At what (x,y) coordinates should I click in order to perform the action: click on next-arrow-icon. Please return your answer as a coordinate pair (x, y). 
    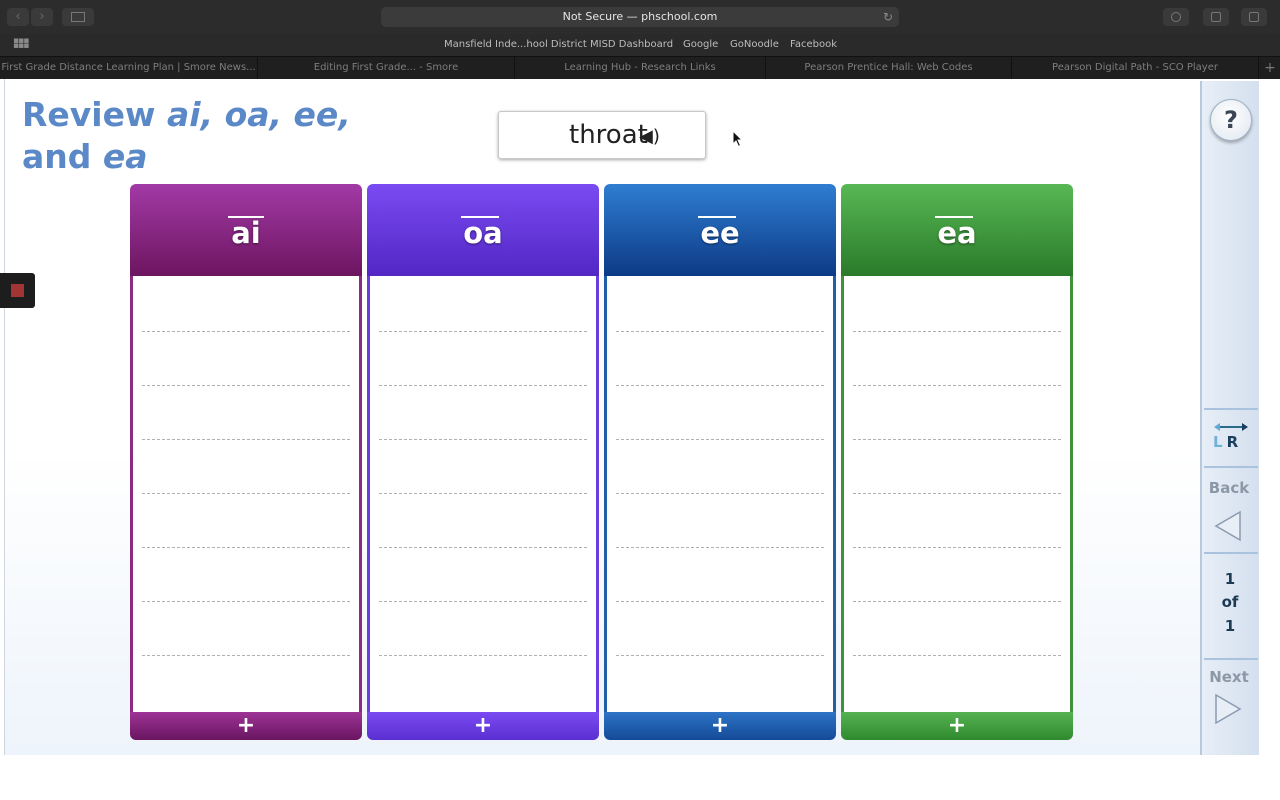
    Looking at the image, I should click on (1228, 711).